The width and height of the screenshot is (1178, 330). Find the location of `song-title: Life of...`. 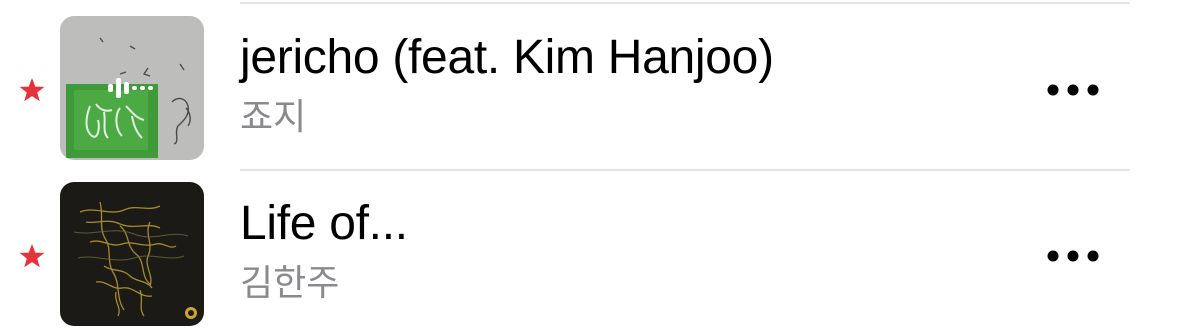

song-title: Life of... is located at coordinates (324, 223).